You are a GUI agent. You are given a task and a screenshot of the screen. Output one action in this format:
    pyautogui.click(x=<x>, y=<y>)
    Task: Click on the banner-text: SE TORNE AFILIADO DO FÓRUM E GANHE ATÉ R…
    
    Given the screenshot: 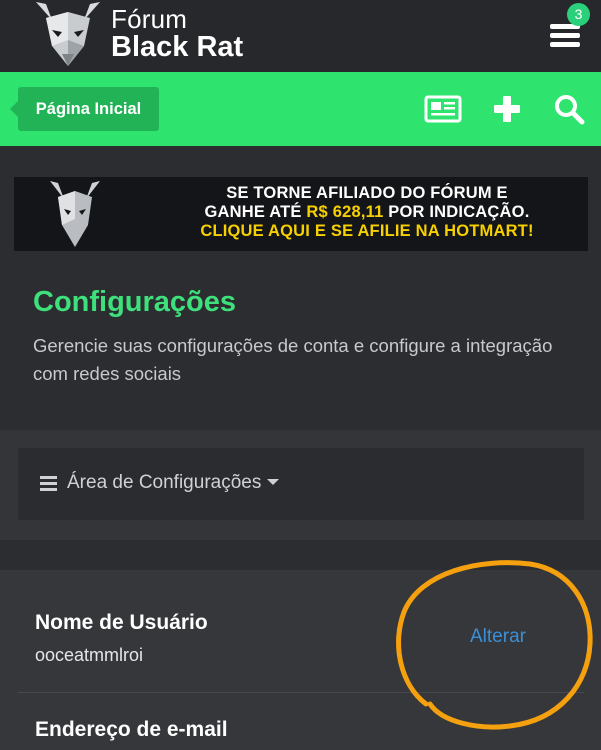 What is the action you would take?
    pyautogui.click(x=367, y=212)
    